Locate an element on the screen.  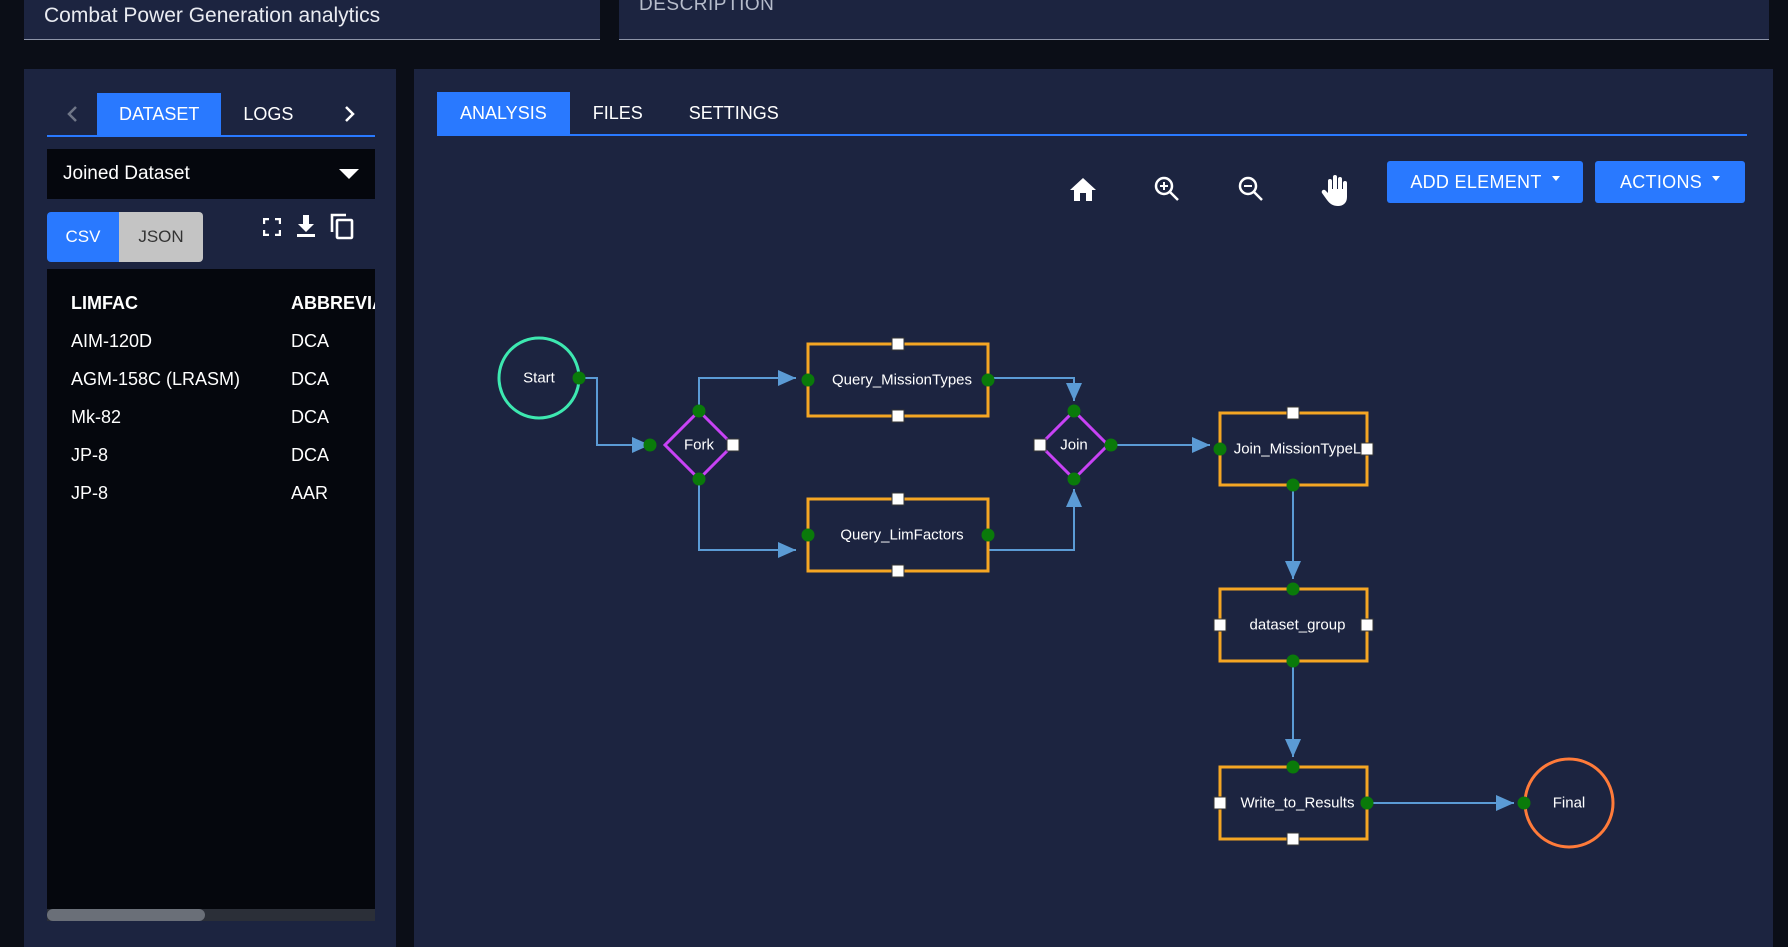
fullscreen-icon is located at coordinates (272, 227).